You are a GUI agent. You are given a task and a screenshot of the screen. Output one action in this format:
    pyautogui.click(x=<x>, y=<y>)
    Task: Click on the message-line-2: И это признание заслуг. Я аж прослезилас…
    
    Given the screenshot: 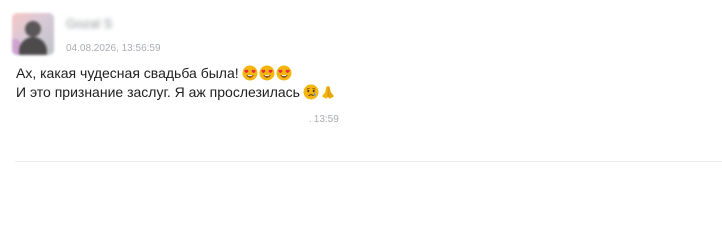 What is the action you would take?
    pyautogui.click(x=176, y=92)
    